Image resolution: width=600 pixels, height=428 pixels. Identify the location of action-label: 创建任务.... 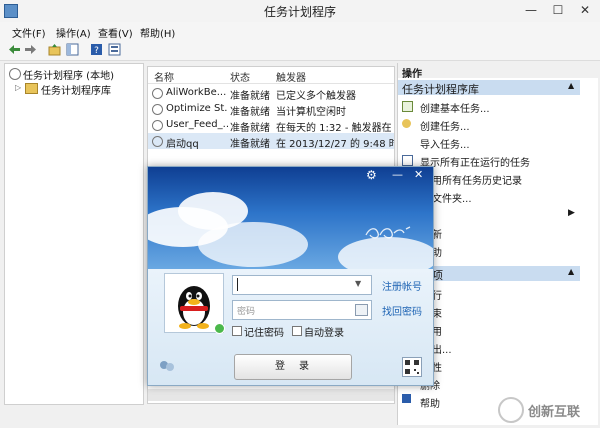
(445, 127).